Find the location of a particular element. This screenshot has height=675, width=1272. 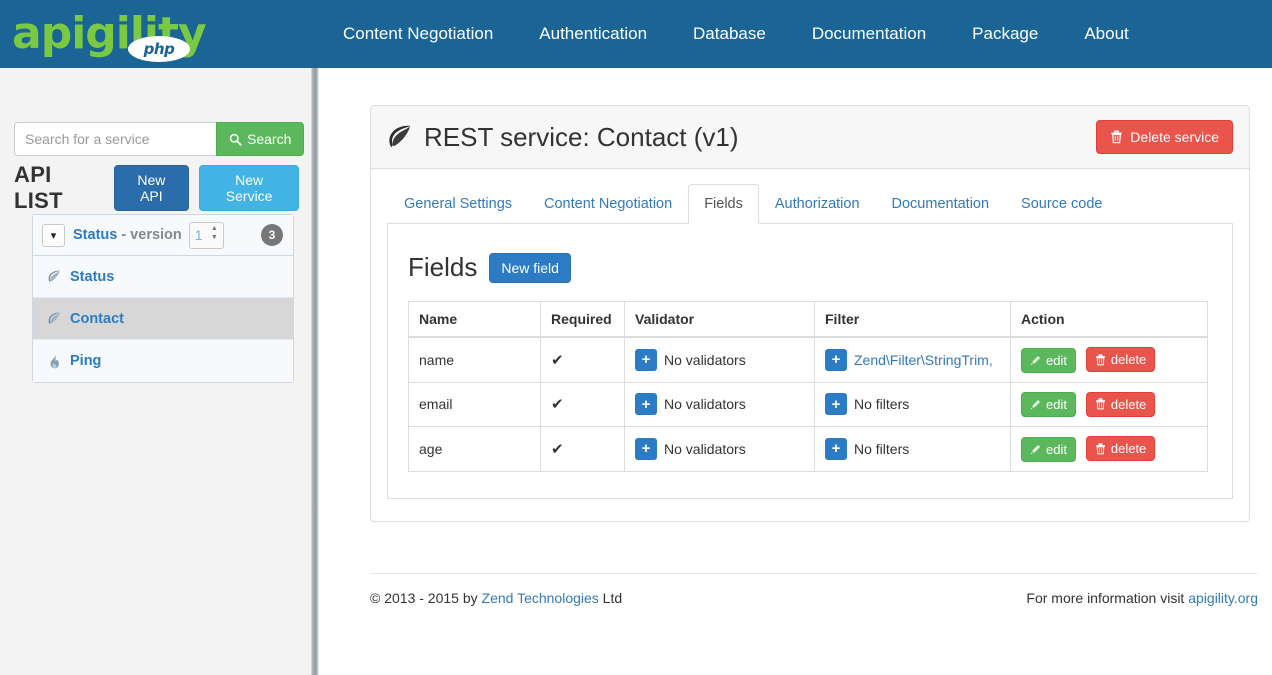

spinner-arrows-icon: ▲ ▼ is located at coordinates (214, 233).